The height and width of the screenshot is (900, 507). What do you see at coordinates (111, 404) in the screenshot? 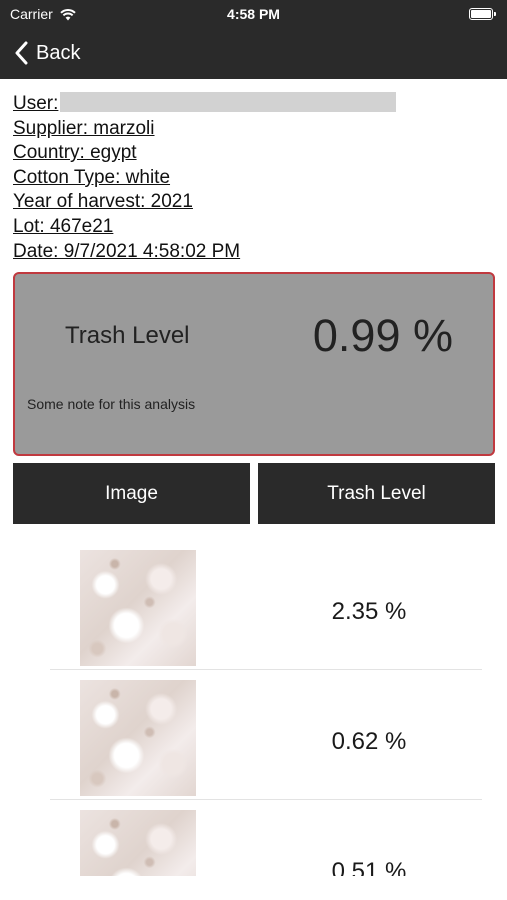
I see `summary-note: Some note for this analysis` at bounding box center [111, 404].